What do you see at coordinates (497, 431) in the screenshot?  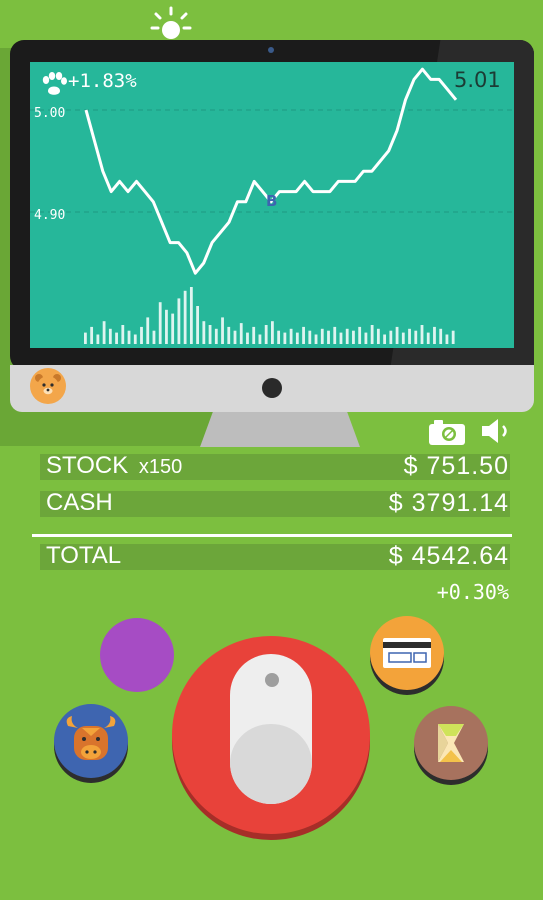 I see `speaker-icon` at bounding box center [497, 431].